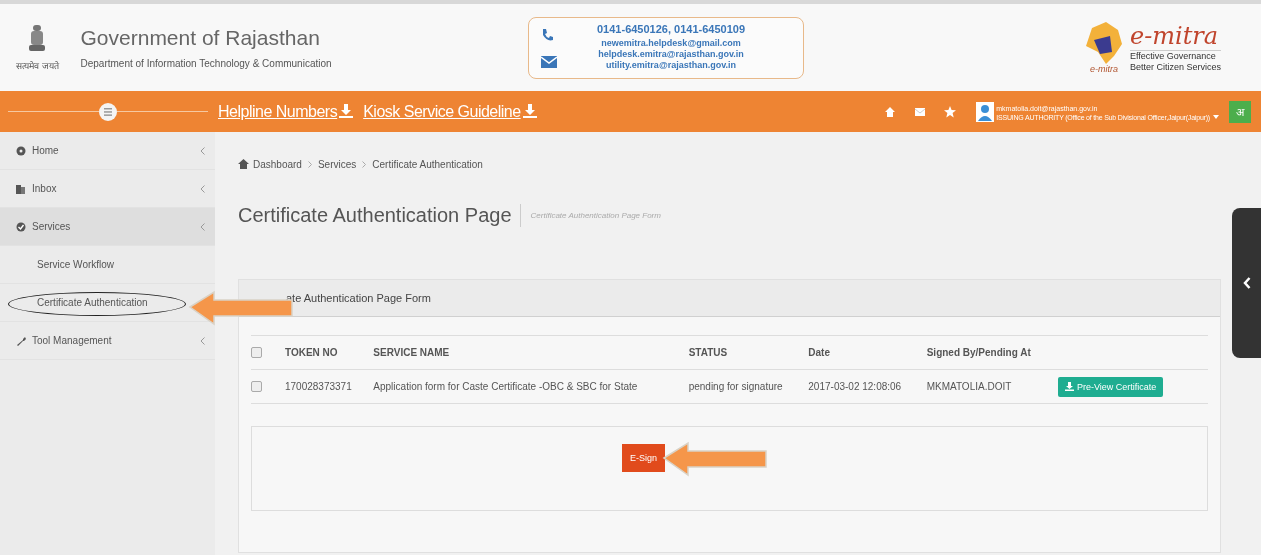  Describe the element at coordinates (715, 459) in the screenshot. I see `pointer-arrow-icon` at that location.